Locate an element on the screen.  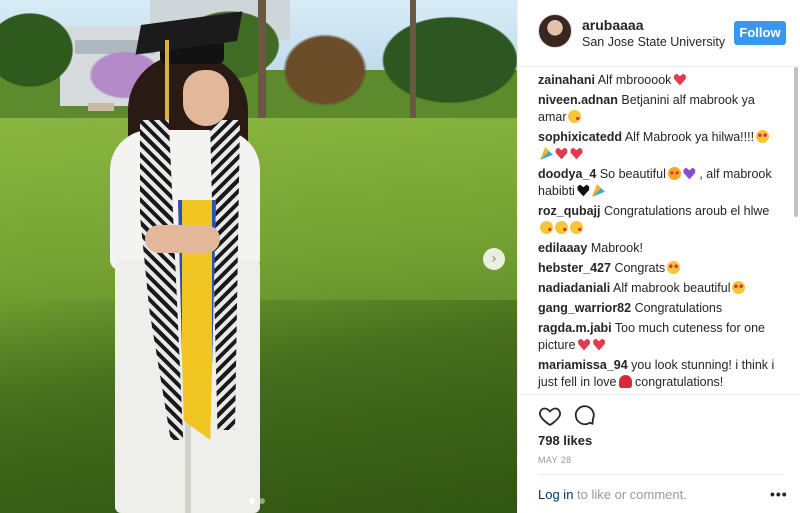
cap-tassel is located at coordinates (167, 80).